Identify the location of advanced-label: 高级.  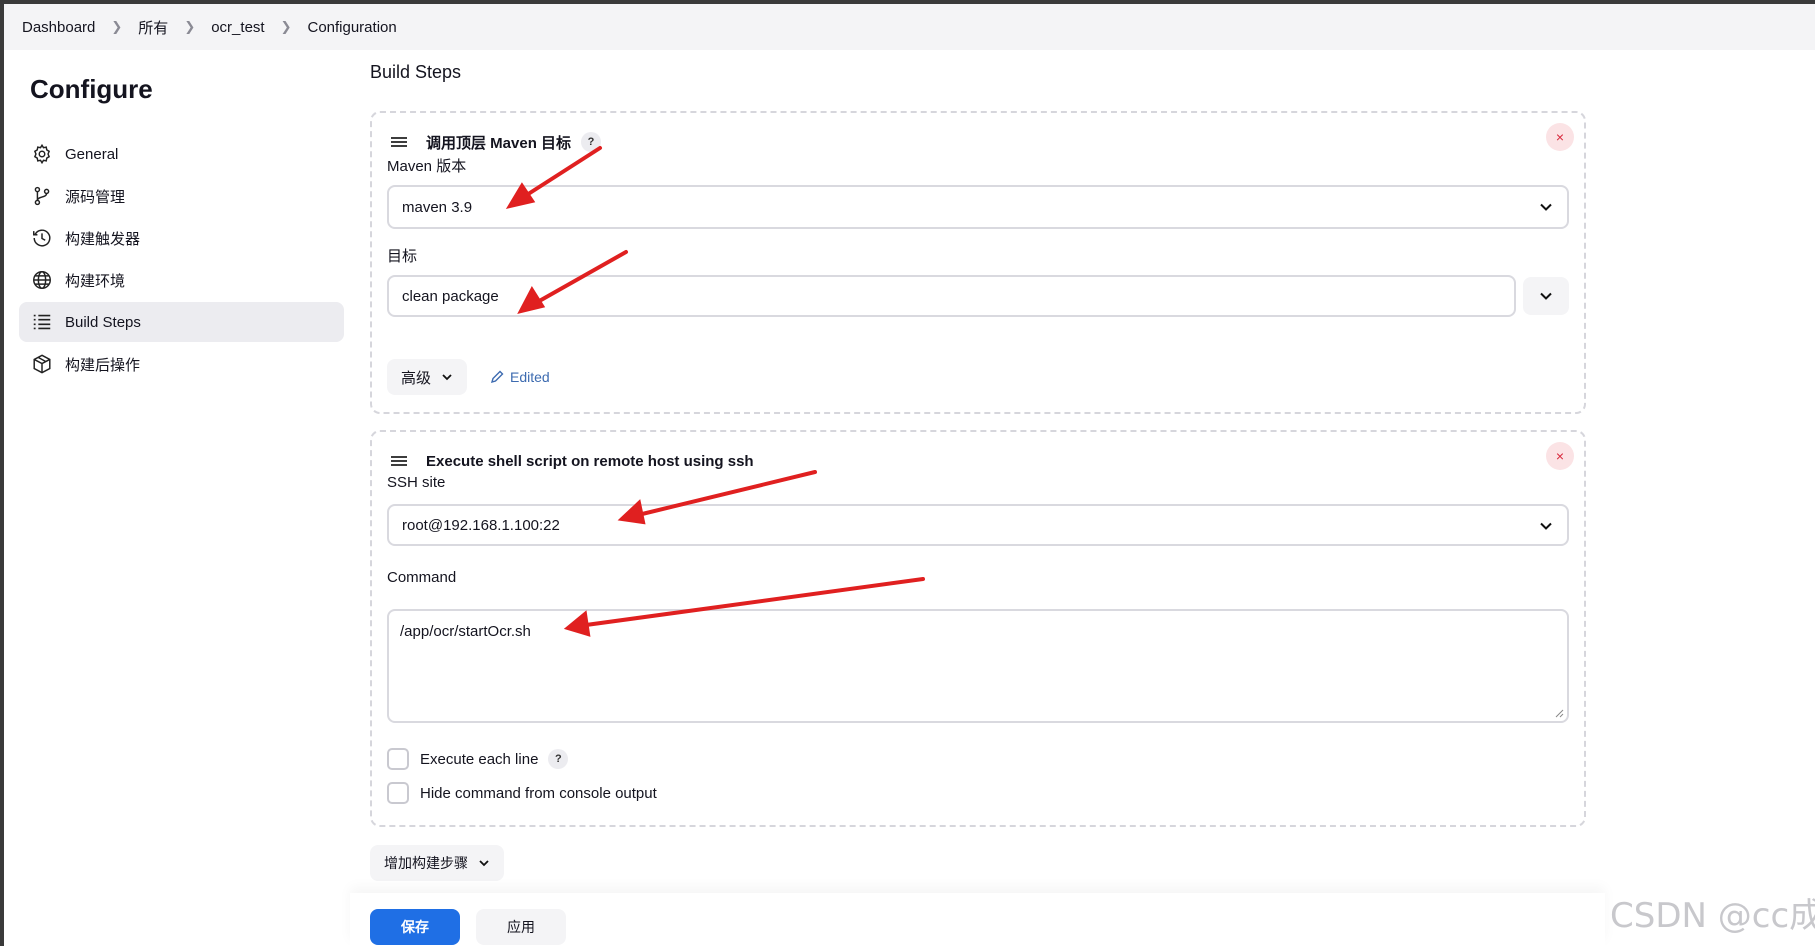
(416, 378).